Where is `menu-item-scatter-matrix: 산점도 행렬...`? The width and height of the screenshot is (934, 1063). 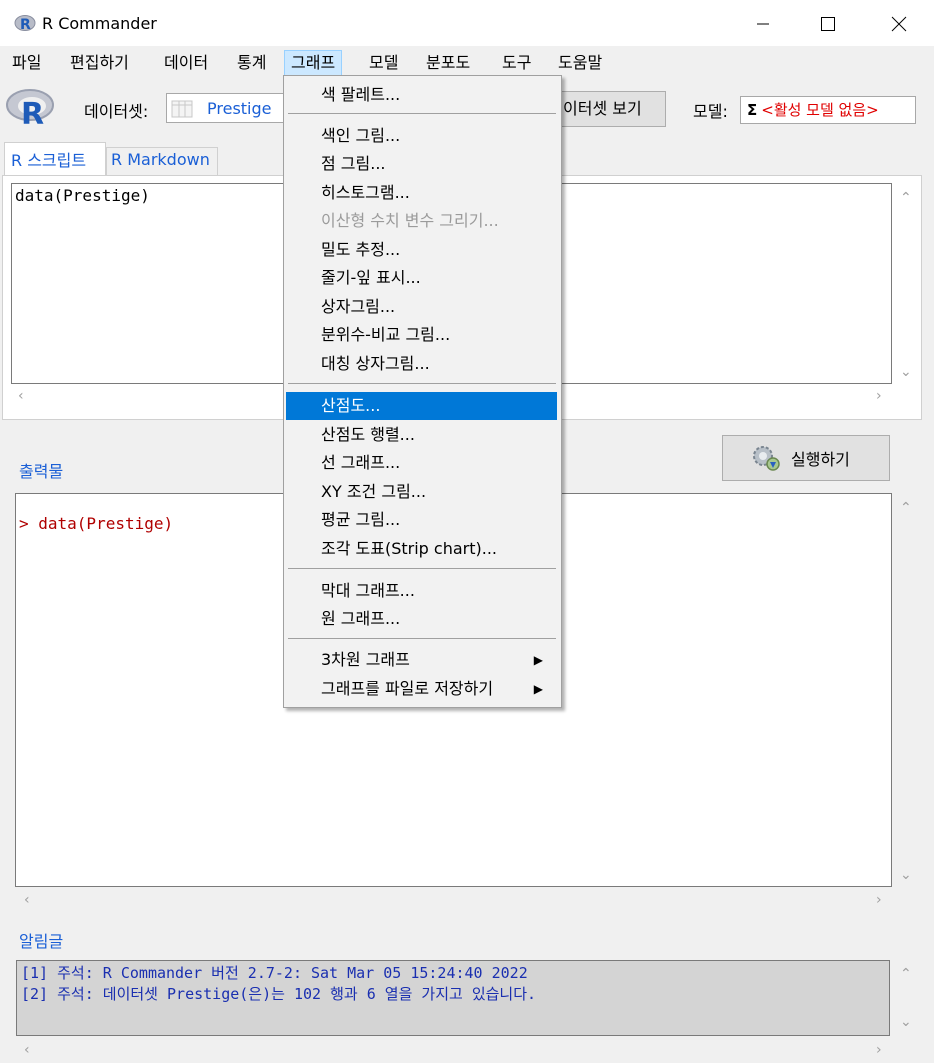
menu-item-scatter-matrix: 산점도 행렬... is located at coordinates (421, 435).